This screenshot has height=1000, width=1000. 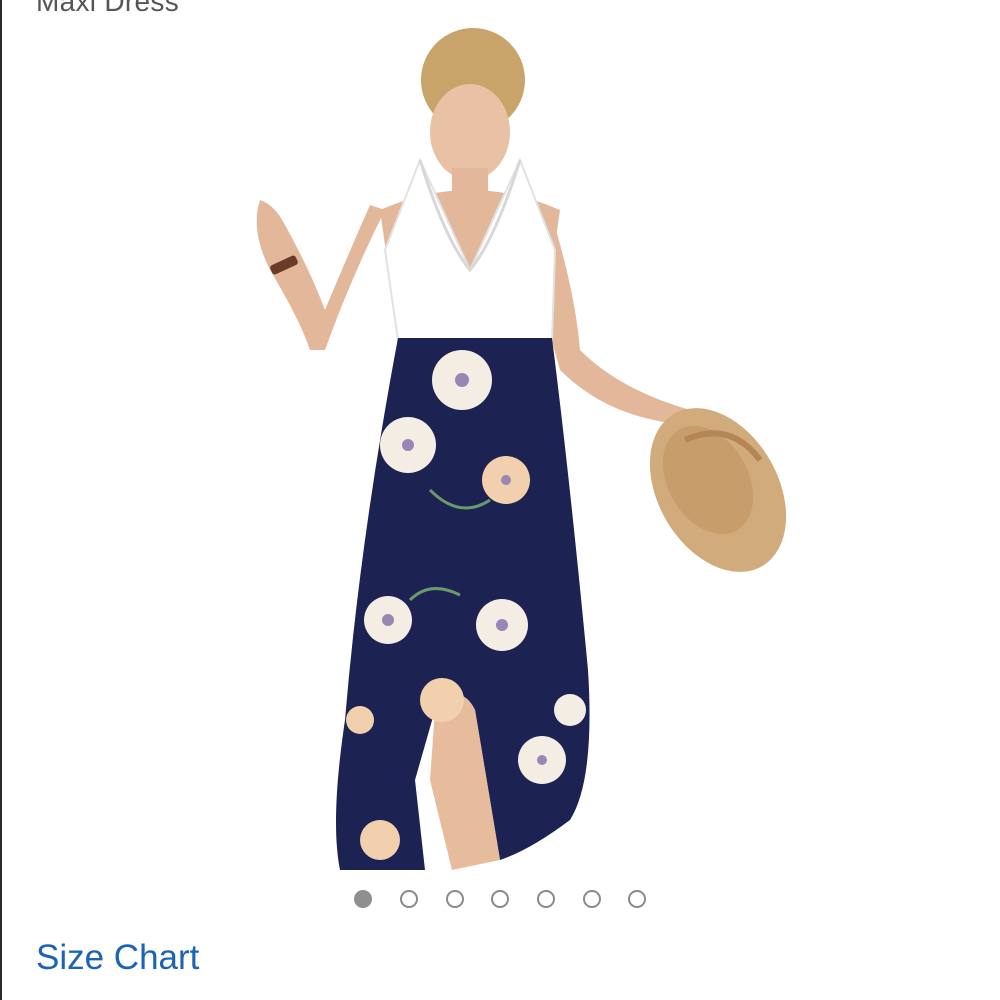 I want to click on image-carousel-dots, so click(x=500, y=902).